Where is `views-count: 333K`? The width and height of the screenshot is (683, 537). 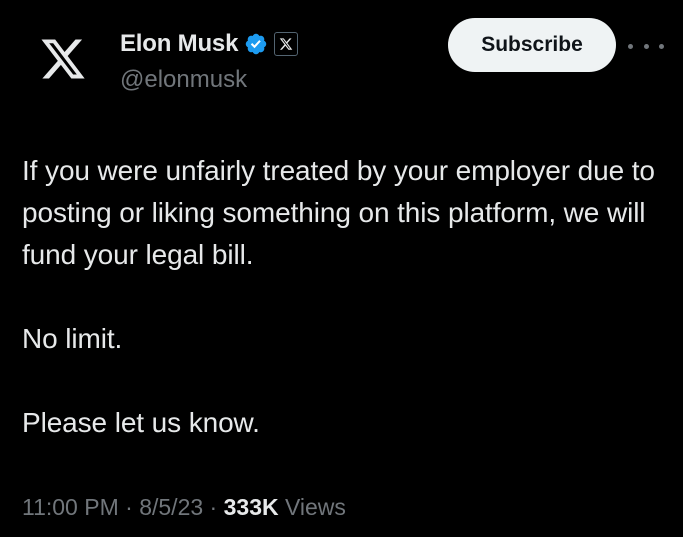 views-count: 333K is located at coordinates (251, 507).